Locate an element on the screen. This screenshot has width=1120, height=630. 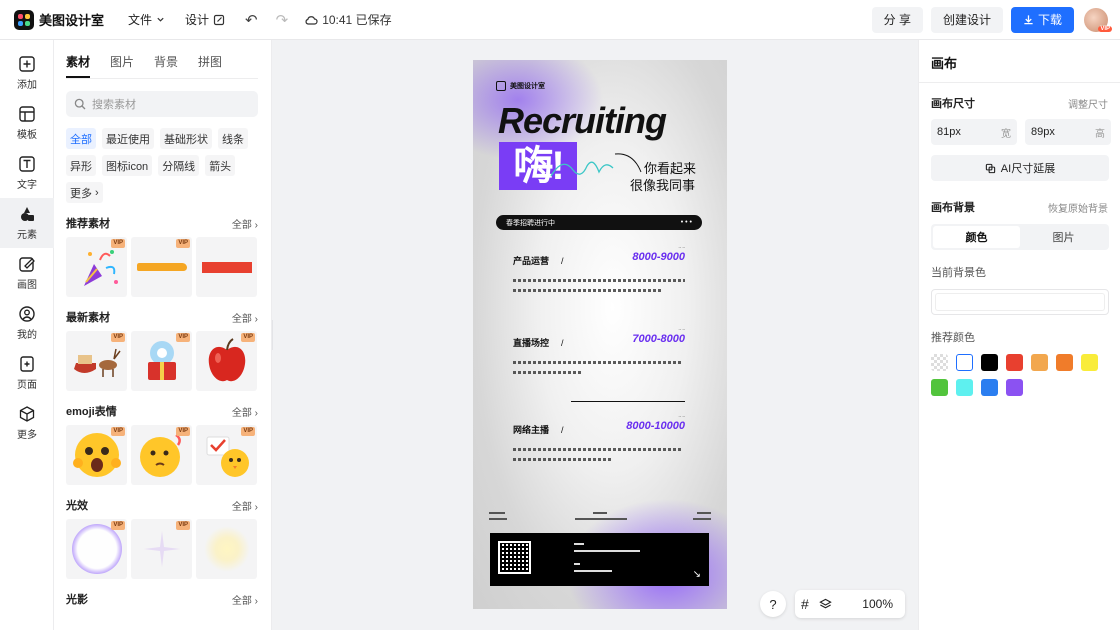
tab-backgrounds: 背景 is located at coordinates (166, 65).